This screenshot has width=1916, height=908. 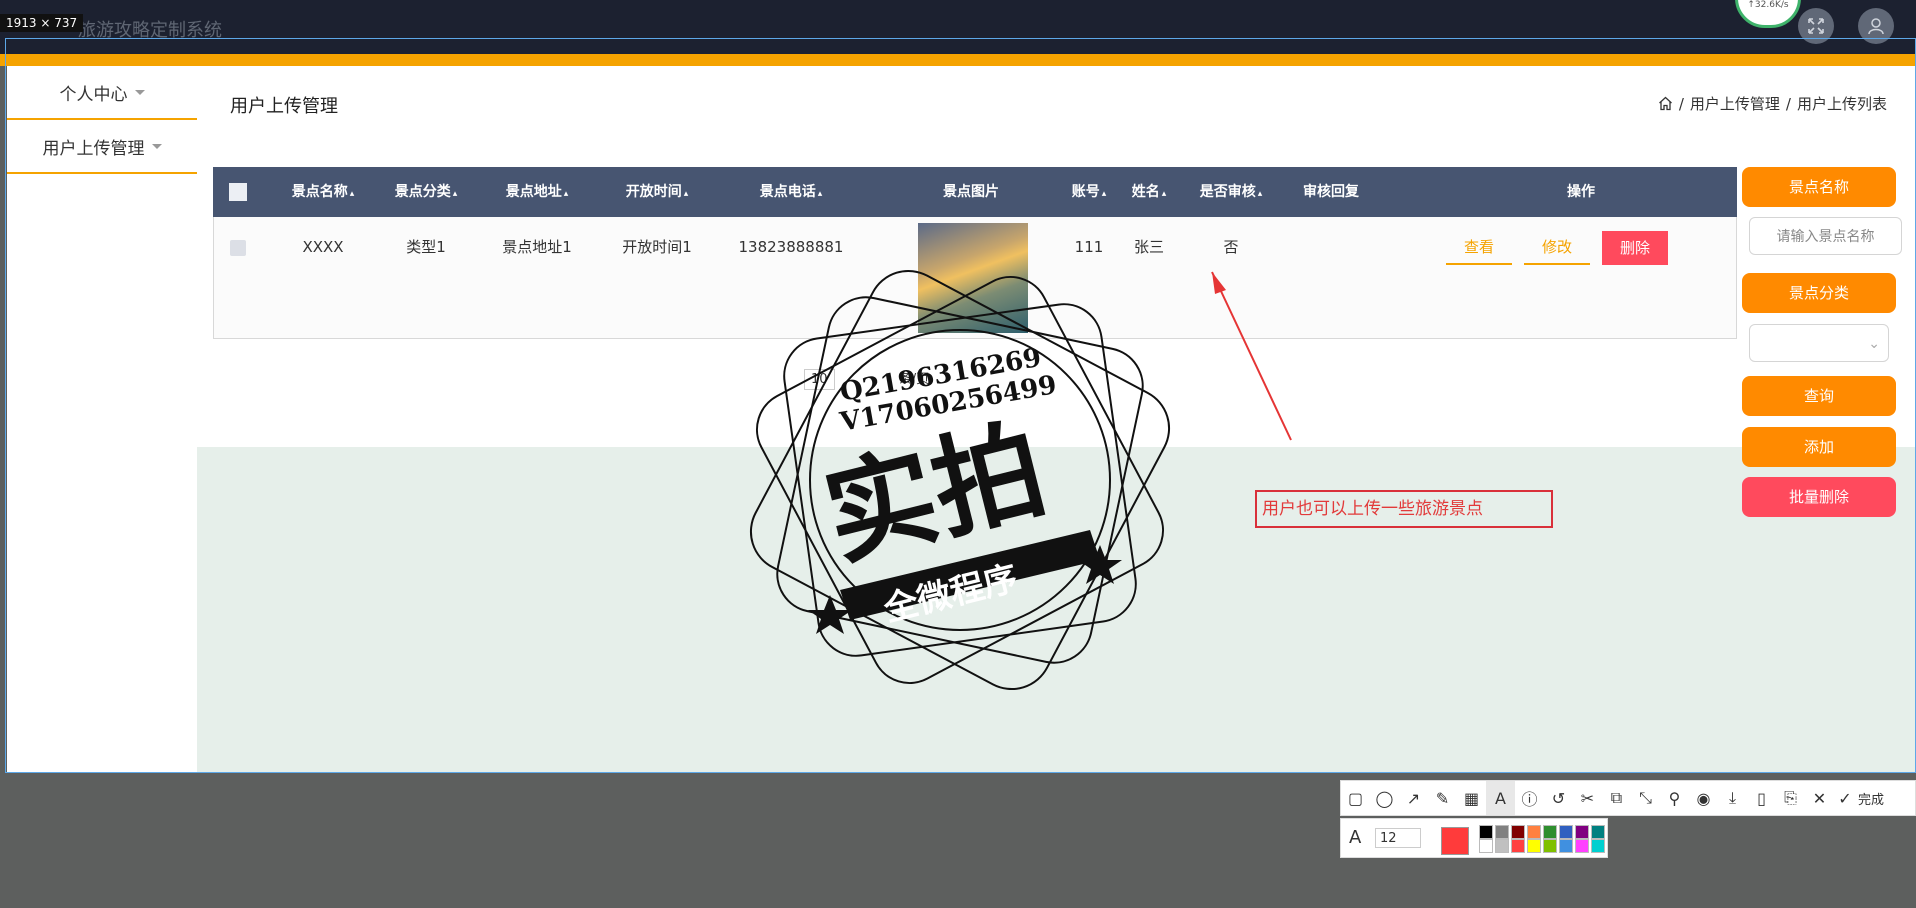 What do you see at coordinates (1474, 838) in the screenshot?
I see `text-style-panel: A 12` at bounding box center [1474, 838].